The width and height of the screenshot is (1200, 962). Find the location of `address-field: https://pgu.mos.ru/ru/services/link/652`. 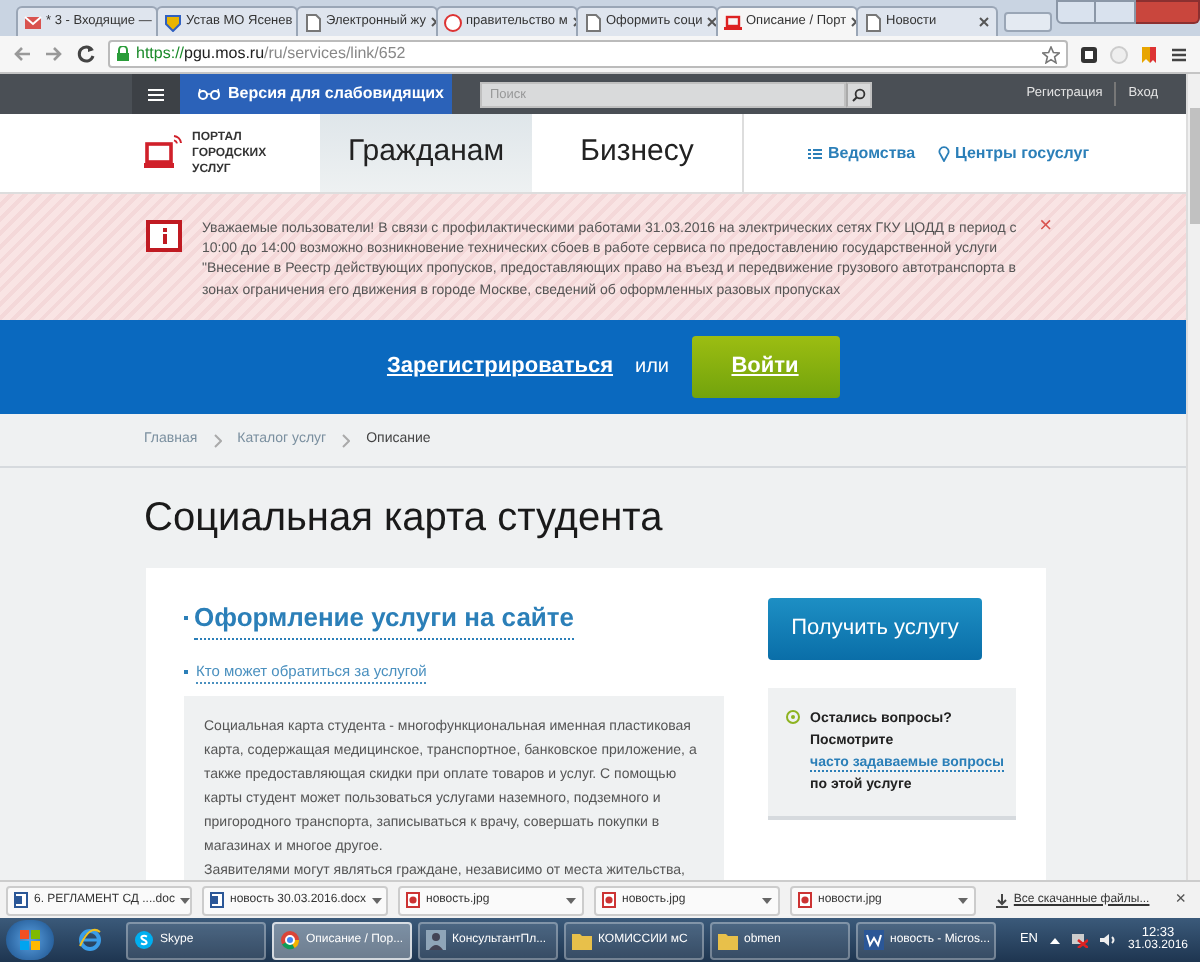

address-field: https://pgu.mos.ru/ru/services/link/652 is located at coordinates (588, 54).